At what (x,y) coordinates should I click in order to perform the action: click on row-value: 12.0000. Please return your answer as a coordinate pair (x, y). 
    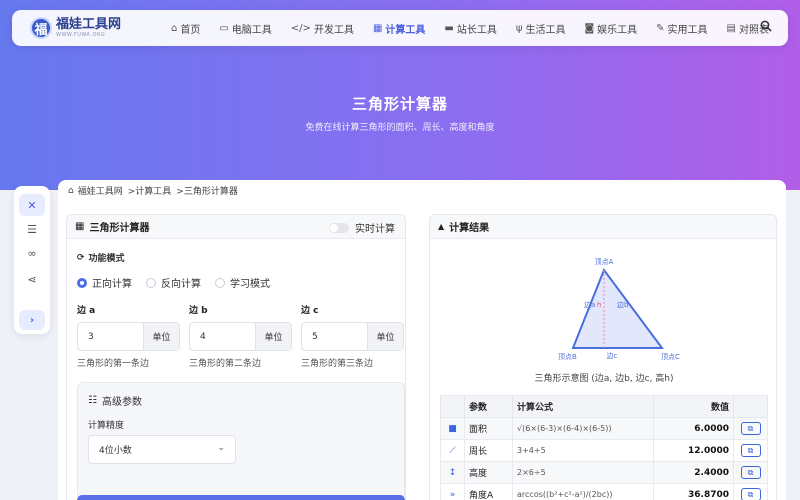
    Looking at the image, I should click on (693, 450).